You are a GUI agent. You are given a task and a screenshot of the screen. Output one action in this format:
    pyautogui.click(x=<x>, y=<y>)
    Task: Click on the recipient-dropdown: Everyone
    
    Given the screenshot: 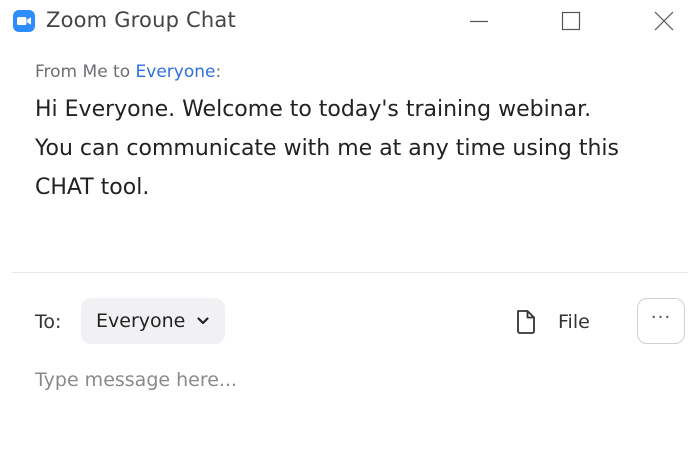 What is the action you would take?
    pyautogui.click(x=153, y=321)
    